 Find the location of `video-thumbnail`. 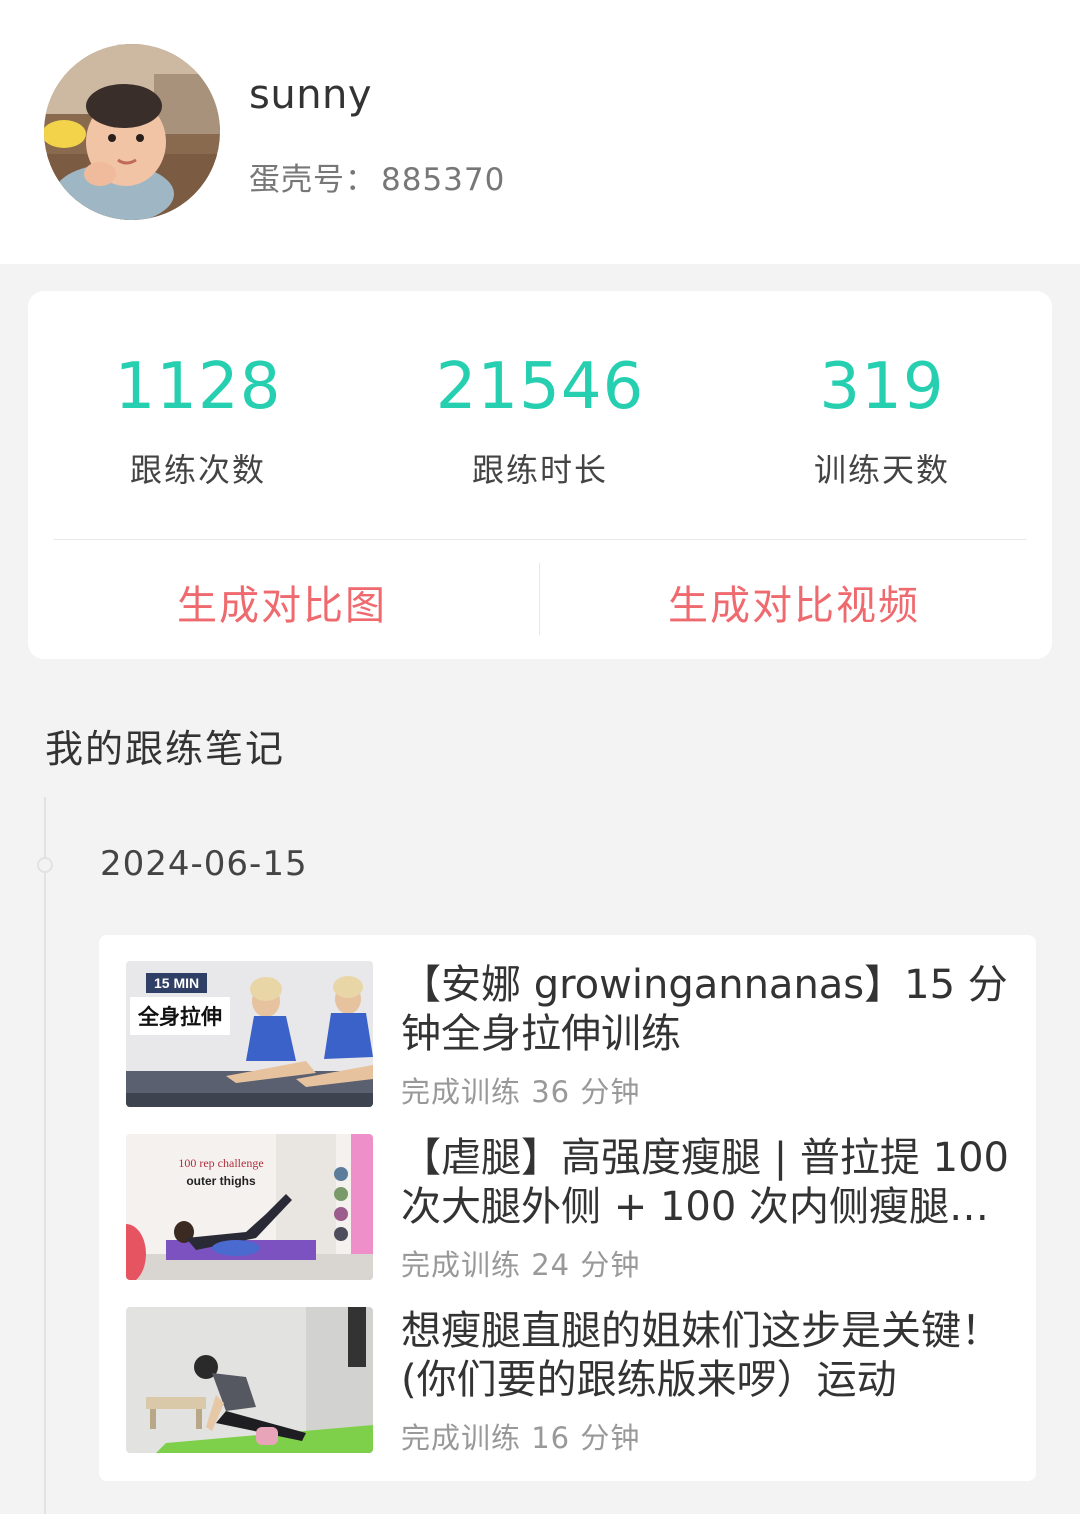

video-thumbnail is located at coordinates (249, 1380).